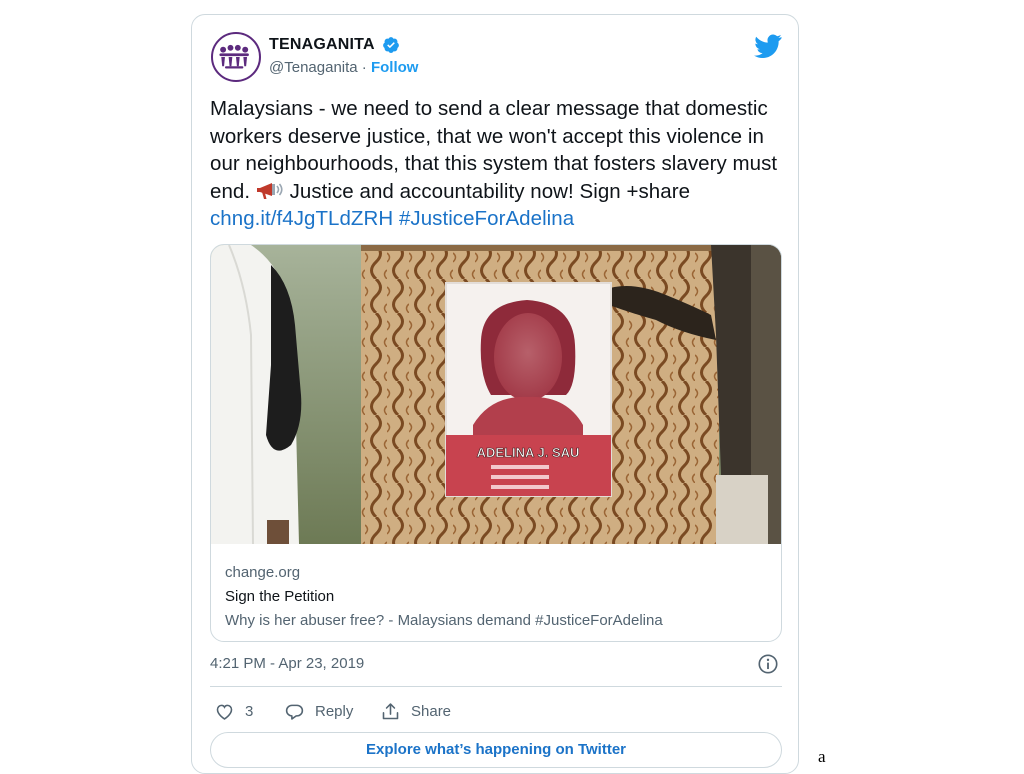  I want to click on handle: @Tenaganita, so click(313, 67).